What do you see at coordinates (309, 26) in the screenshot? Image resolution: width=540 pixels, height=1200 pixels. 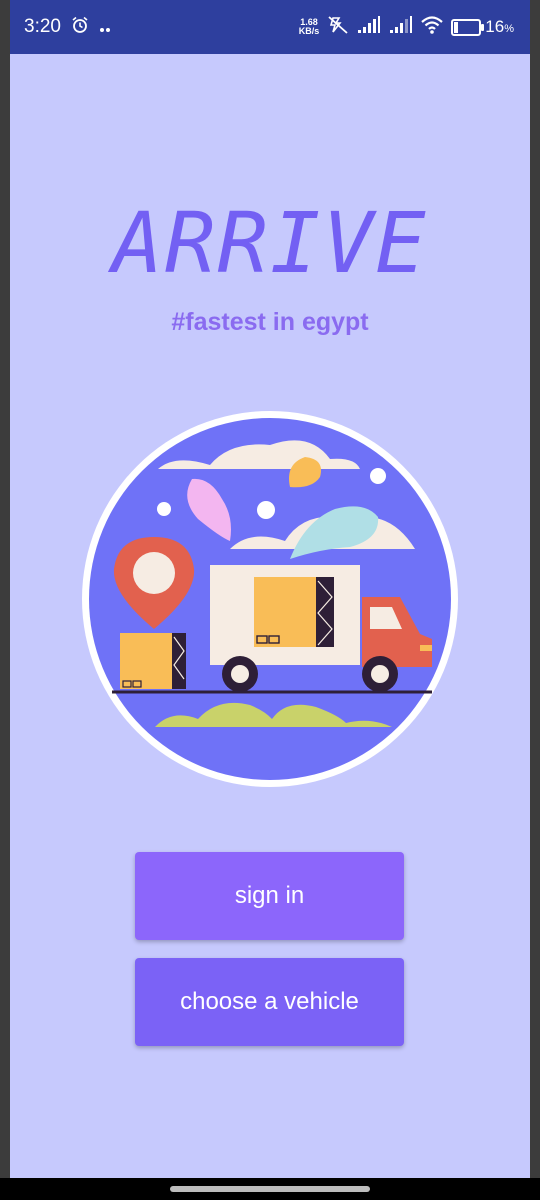 I see `net-speed: 1.68 KB/s` at bounding box center [309, 26].